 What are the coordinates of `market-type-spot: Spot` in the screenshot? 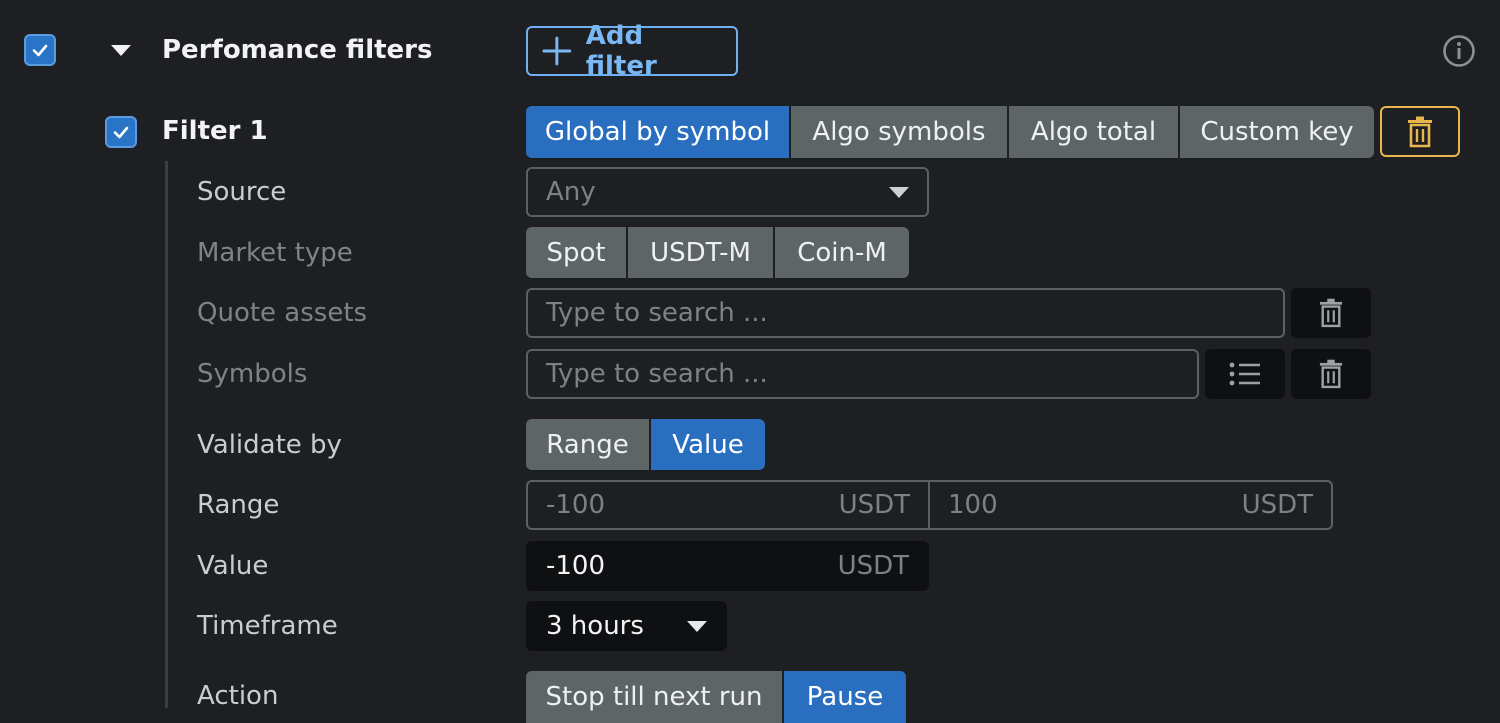 It's located at (577, 252).